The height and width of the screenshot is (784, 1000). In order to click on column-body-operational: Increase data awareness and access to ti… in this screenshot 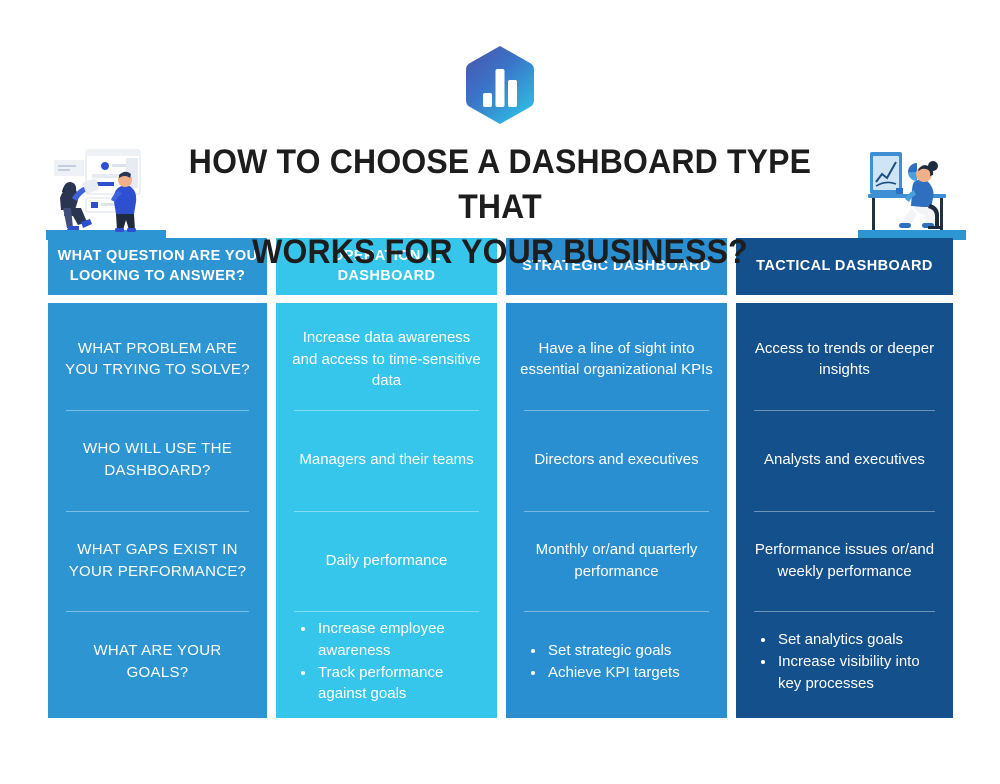, I will do `click(386, 510)`.